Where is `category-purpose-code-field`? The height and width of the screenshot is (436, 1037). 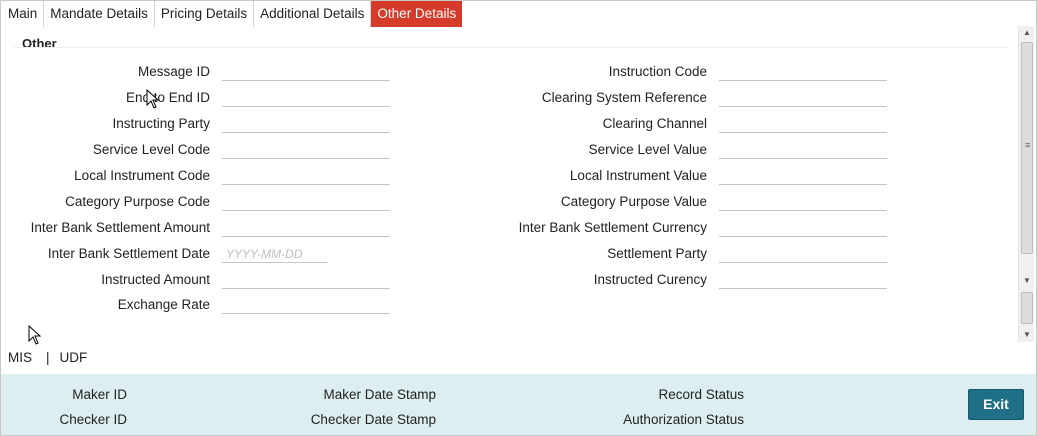
category-purpose-code-field is located at coordinates (306, 202).